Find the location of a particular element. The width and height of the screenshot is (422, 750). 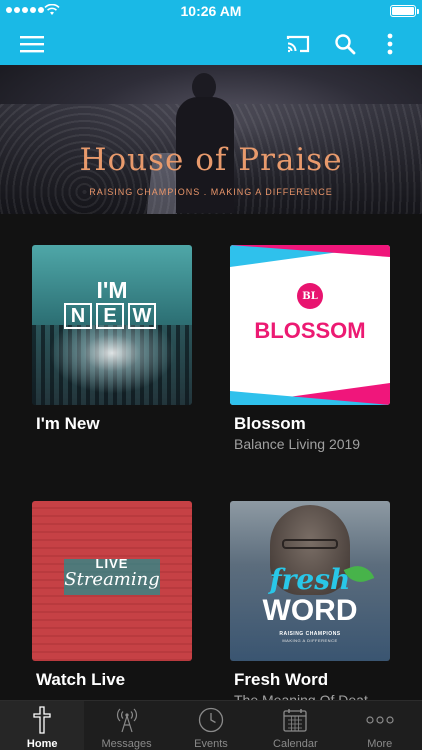

tab-label: Messages is located at coordinates (126, 744).